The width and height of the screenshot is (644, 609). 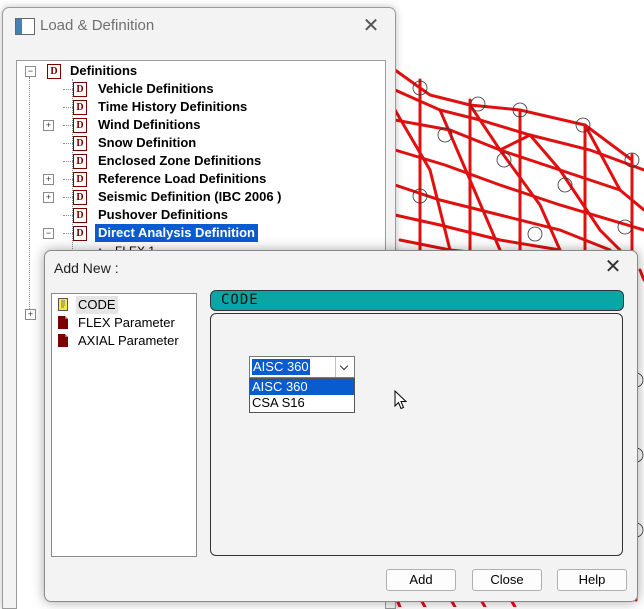 I want to click on tree-item-snow-definition: D Snow Definition, so click(x=218, y=143).